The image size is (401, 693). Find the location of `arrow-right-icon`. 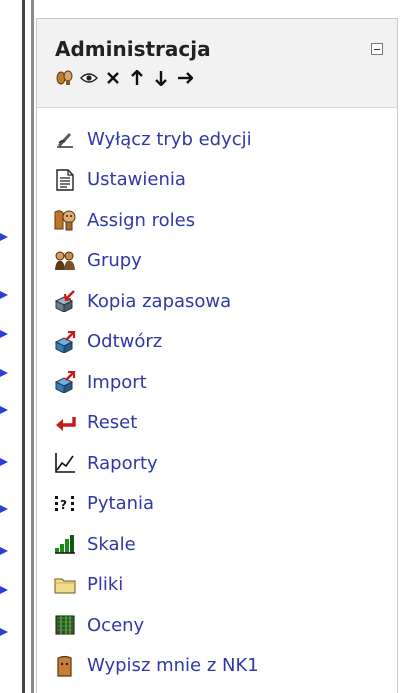

arrow-right-icon is located at coordinates (185, 78).